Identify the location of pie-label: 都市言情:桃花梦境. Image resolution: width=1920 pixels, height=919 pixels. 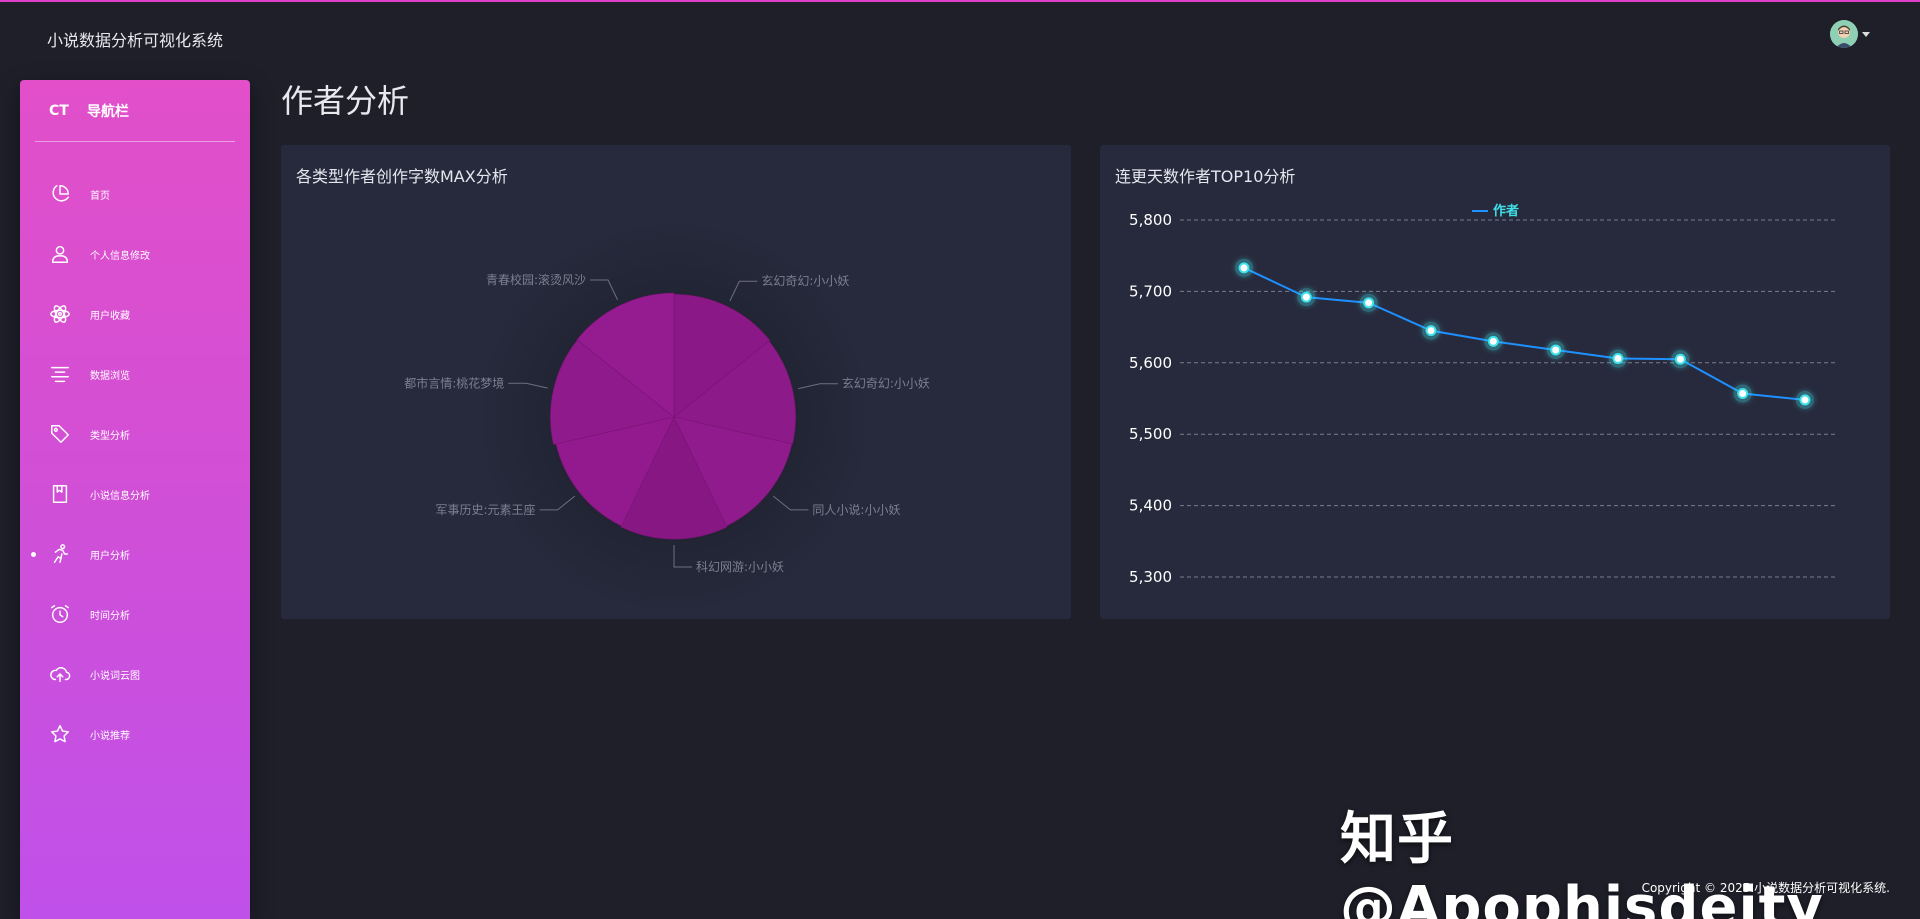
(454, 382).